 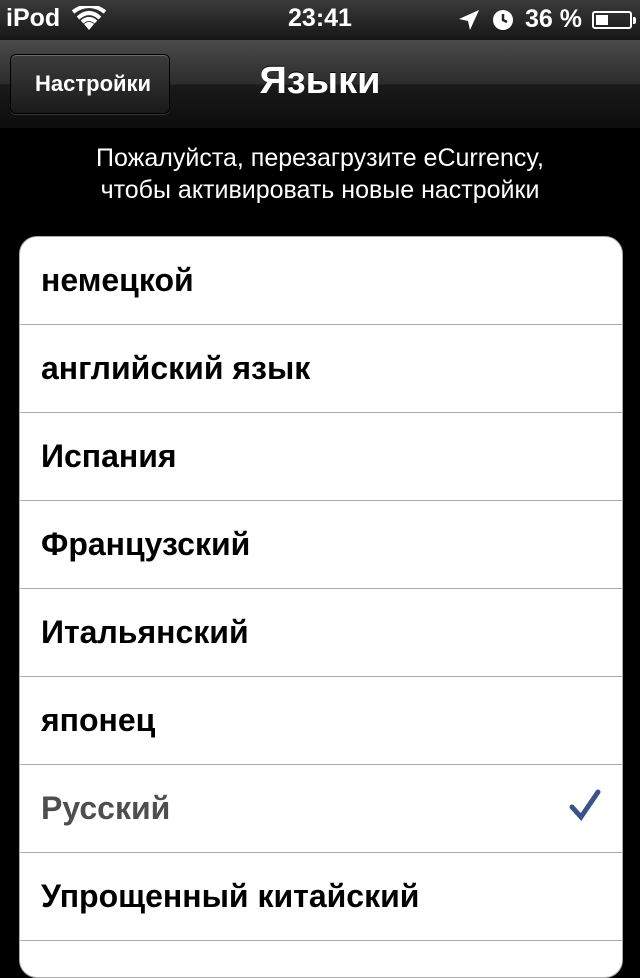 What do you see at coordinates (602, 19) in the screenshot?
I see `battery-fill` at bounding box center [602, 19].